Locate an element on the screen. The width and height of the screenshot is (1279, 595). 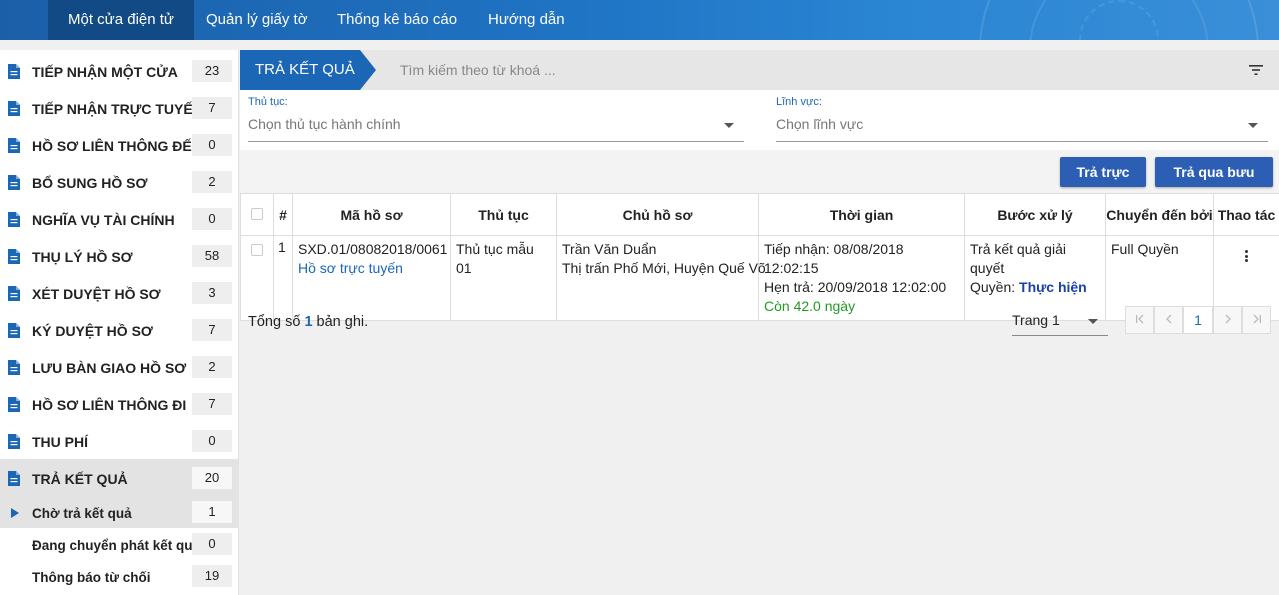
last-page-icon is located at coordinates (1257, 319).